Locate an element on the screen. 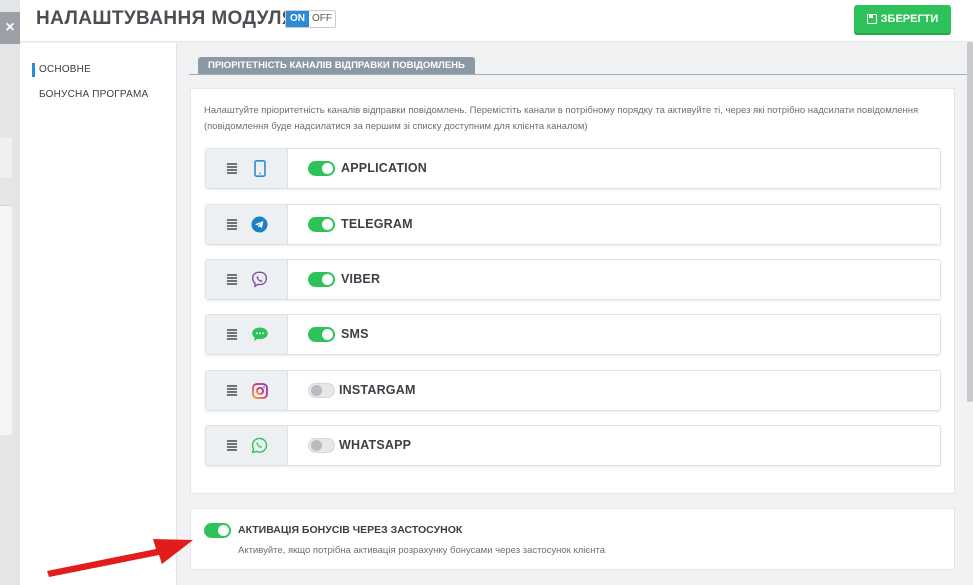 This screenshot has height=585, width=973. viber-icon is located at coordinates (259, 279).